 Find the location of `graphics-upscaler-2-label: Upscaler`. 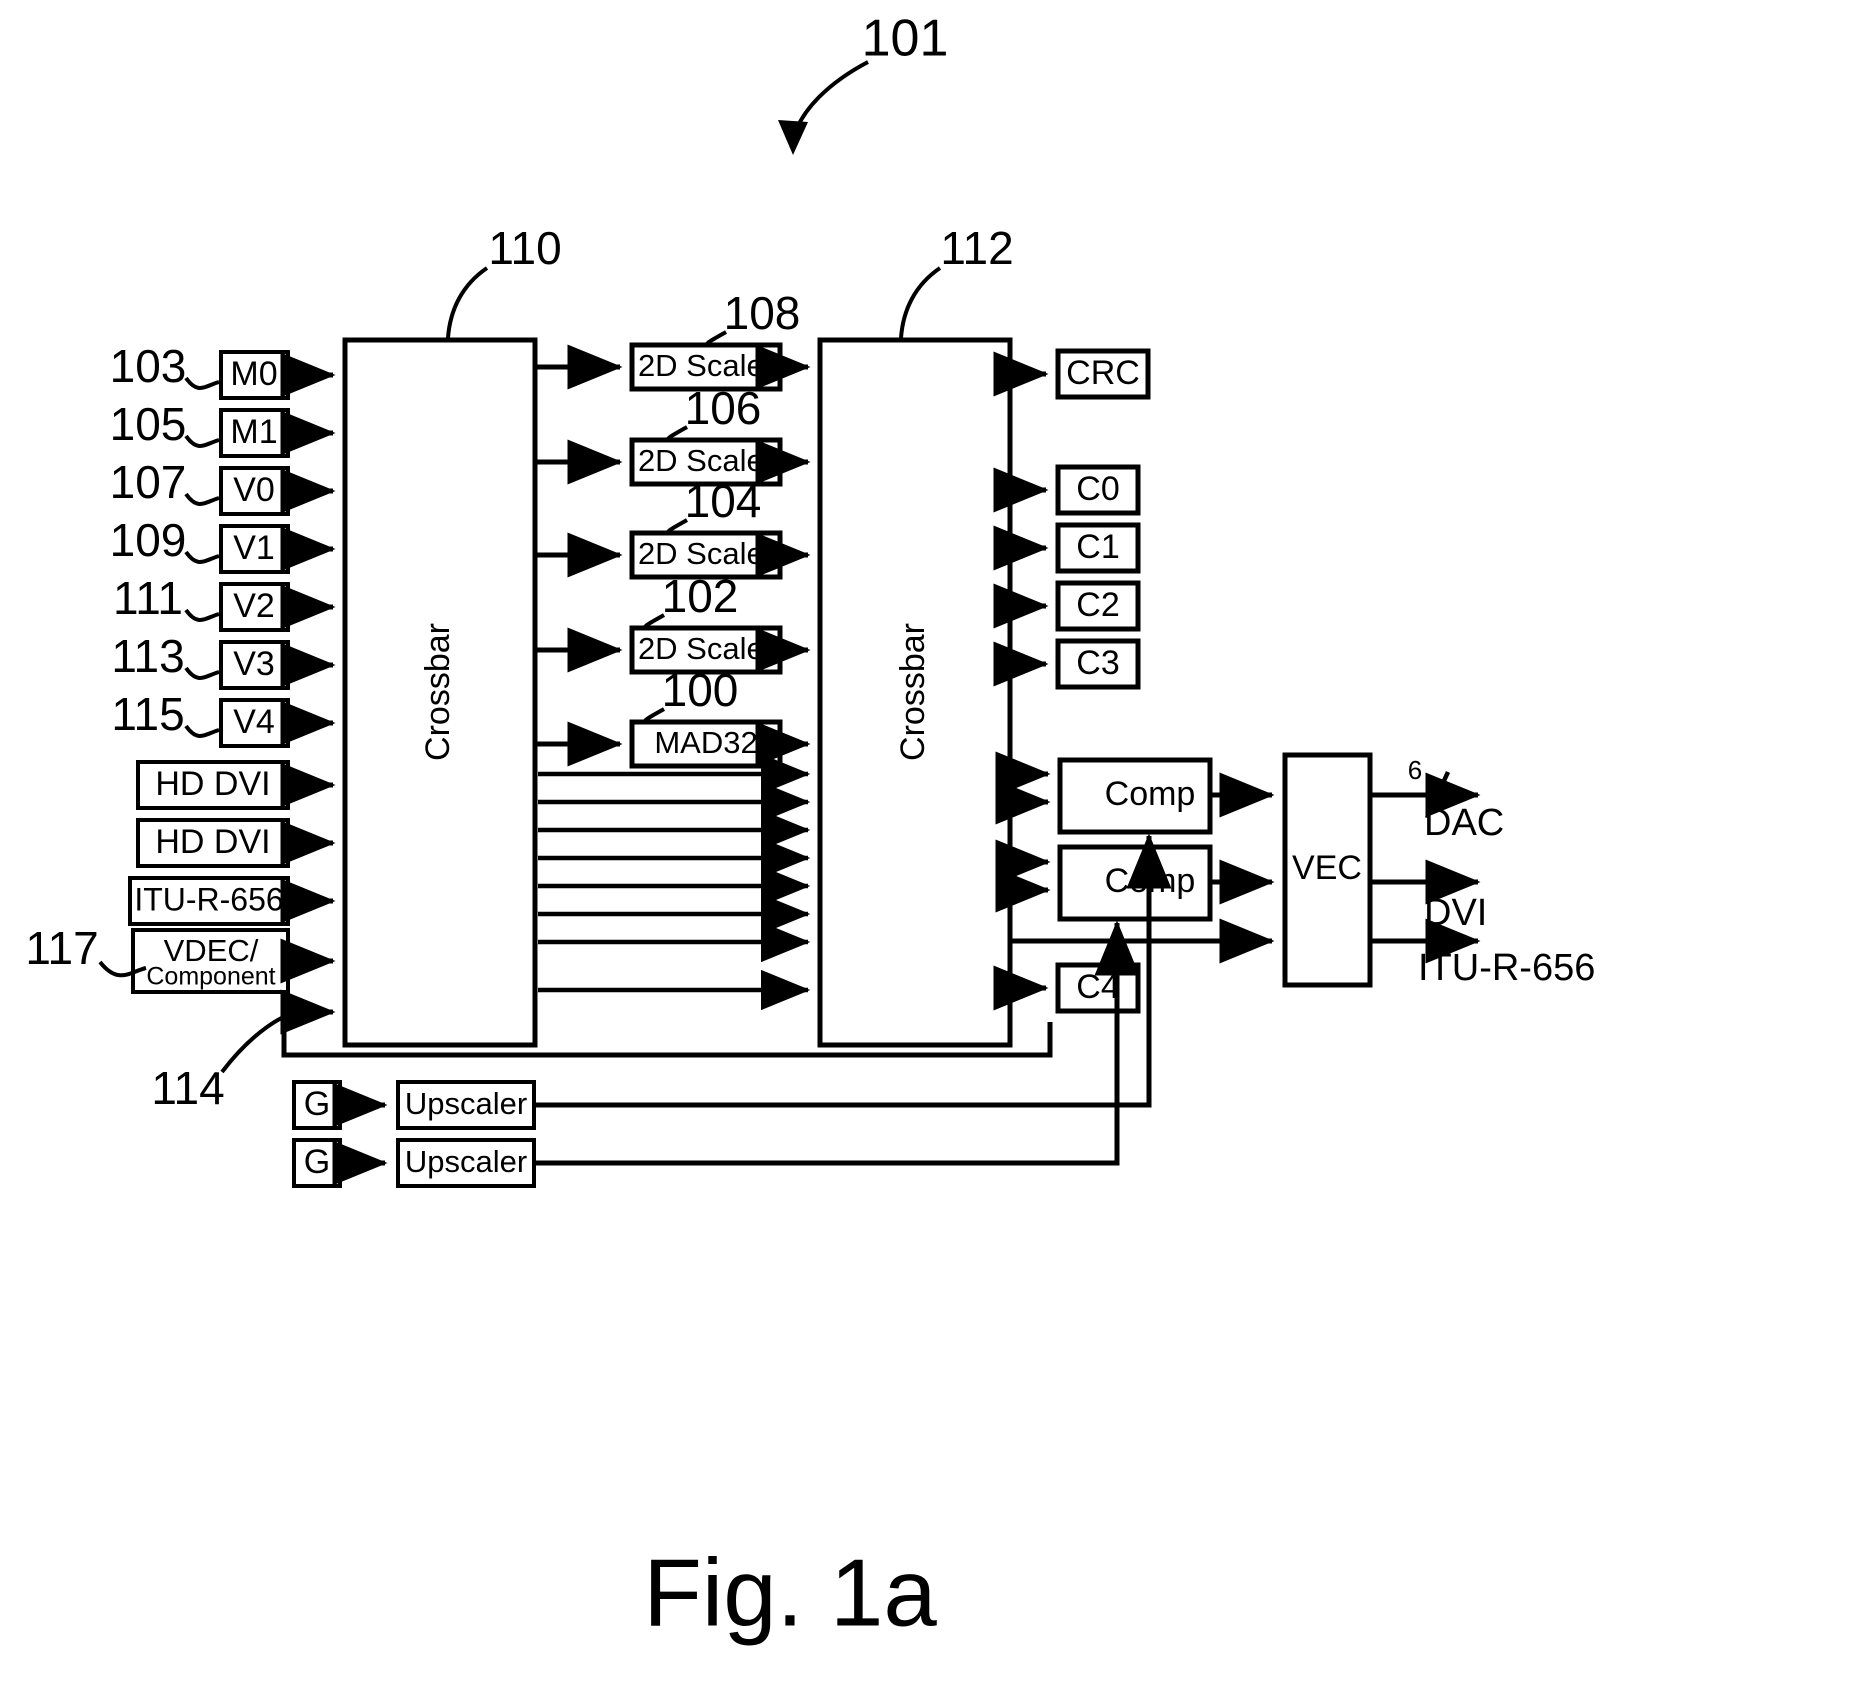

graphics-upscaler-2-label: Upscaler is located at coordinates (466, 1161).